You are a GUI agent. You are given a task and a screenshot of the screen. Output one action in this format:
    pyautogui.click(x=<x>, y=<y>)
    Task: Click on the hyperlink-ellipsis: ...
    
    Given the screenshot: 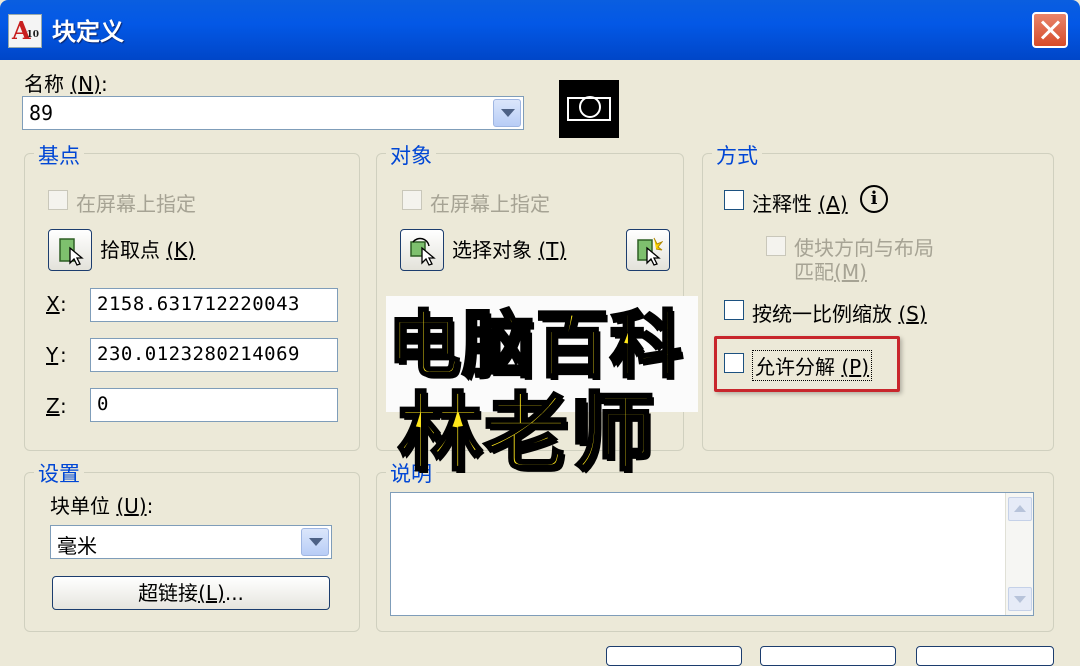 What is the action you would take?
    pyautogui.click(x=234, y=593)
    